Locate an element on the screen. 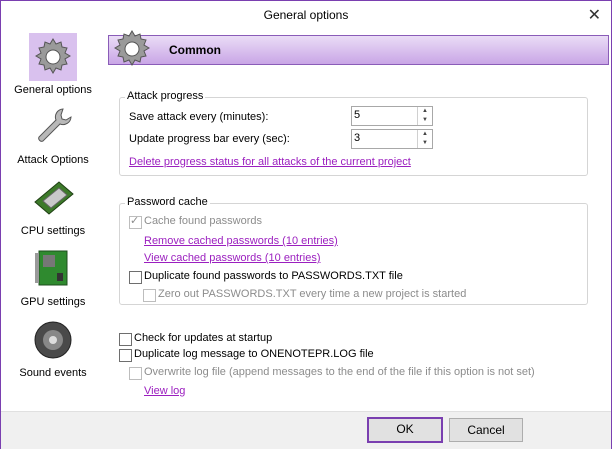 The width and height of the screenshot is (612, 449). sidebar-item-gpu-settings: GPU settings is located at coordinates (53, 278).